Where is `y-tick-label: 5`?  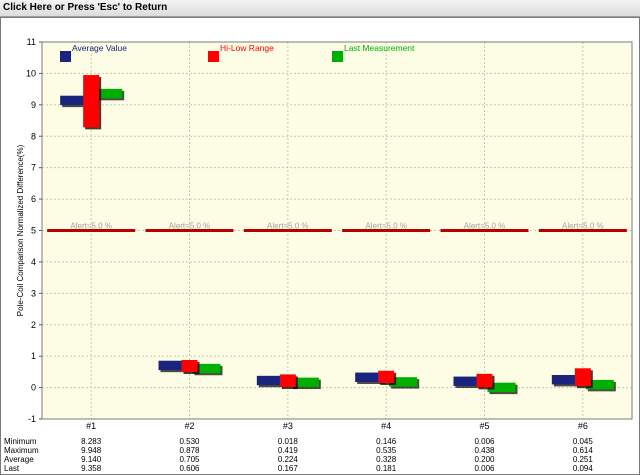
y-tick-label: 5 is located at coordinates (33, 231).